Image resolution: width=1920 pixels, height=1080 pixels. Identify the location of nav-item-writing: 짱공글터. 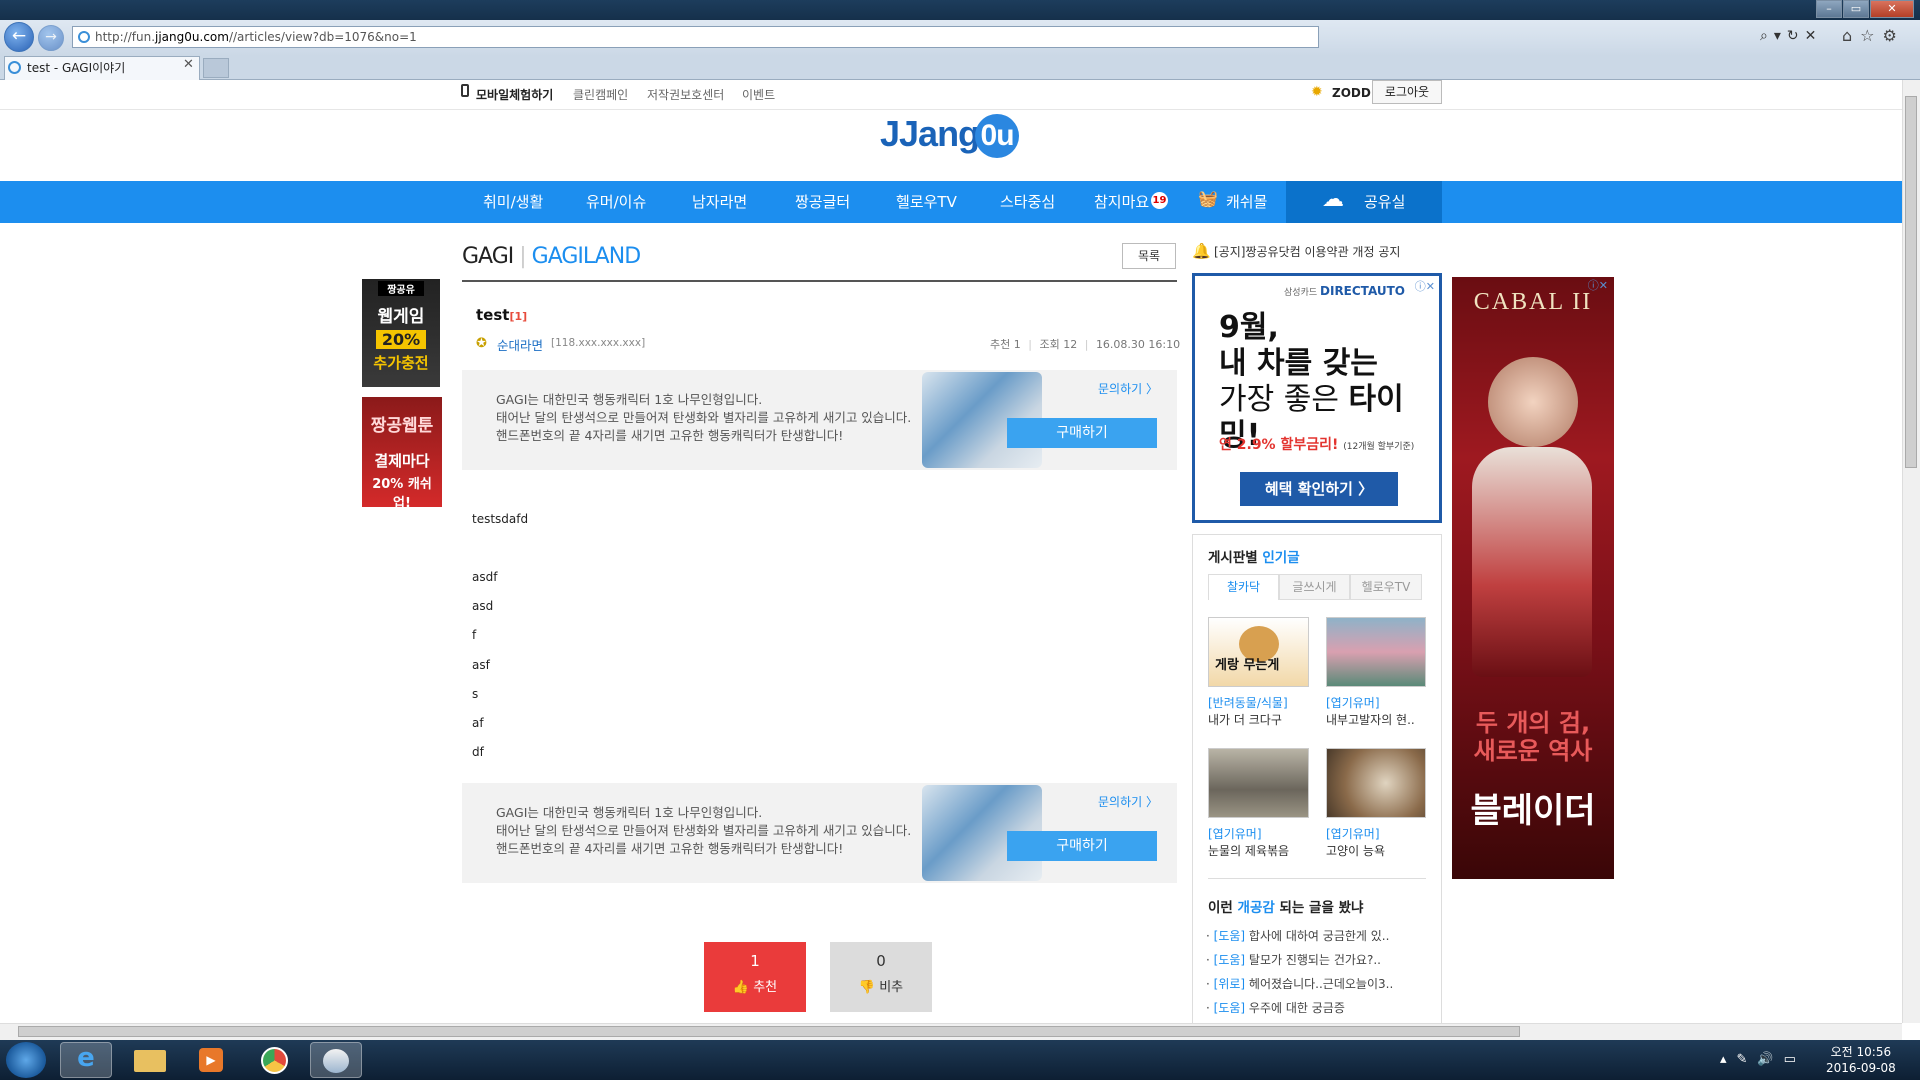
(822, 201).